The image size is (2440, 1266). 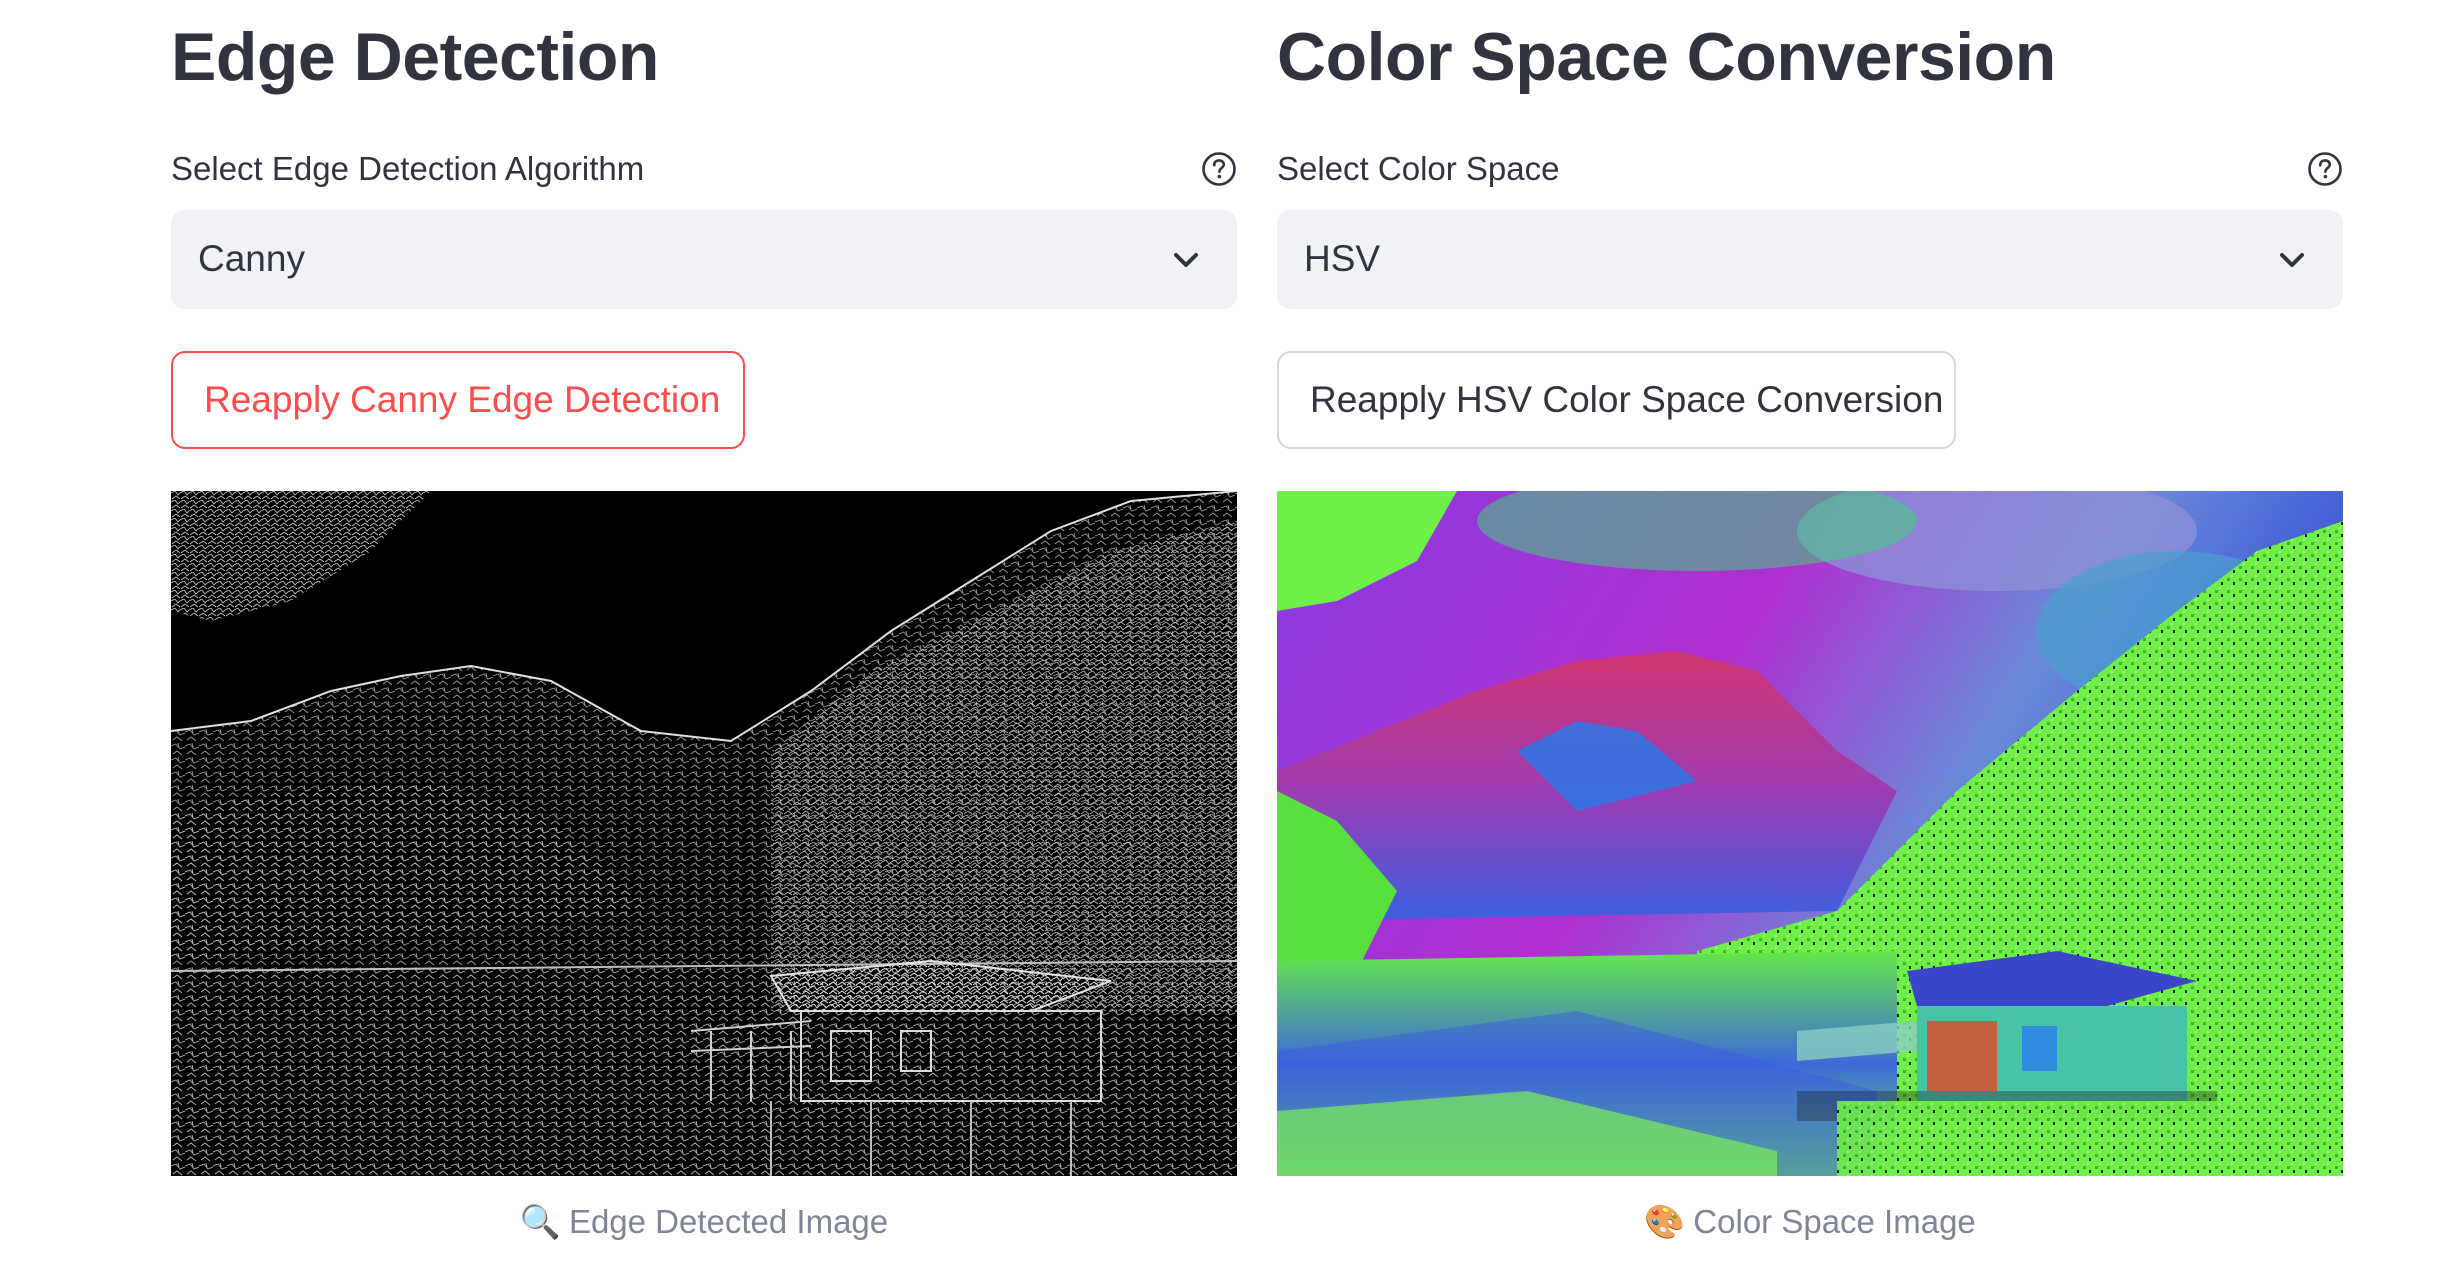 I want to click on edge-algorithm-label: Select Edge Detection Algorithm, so click(x=408, y=168).